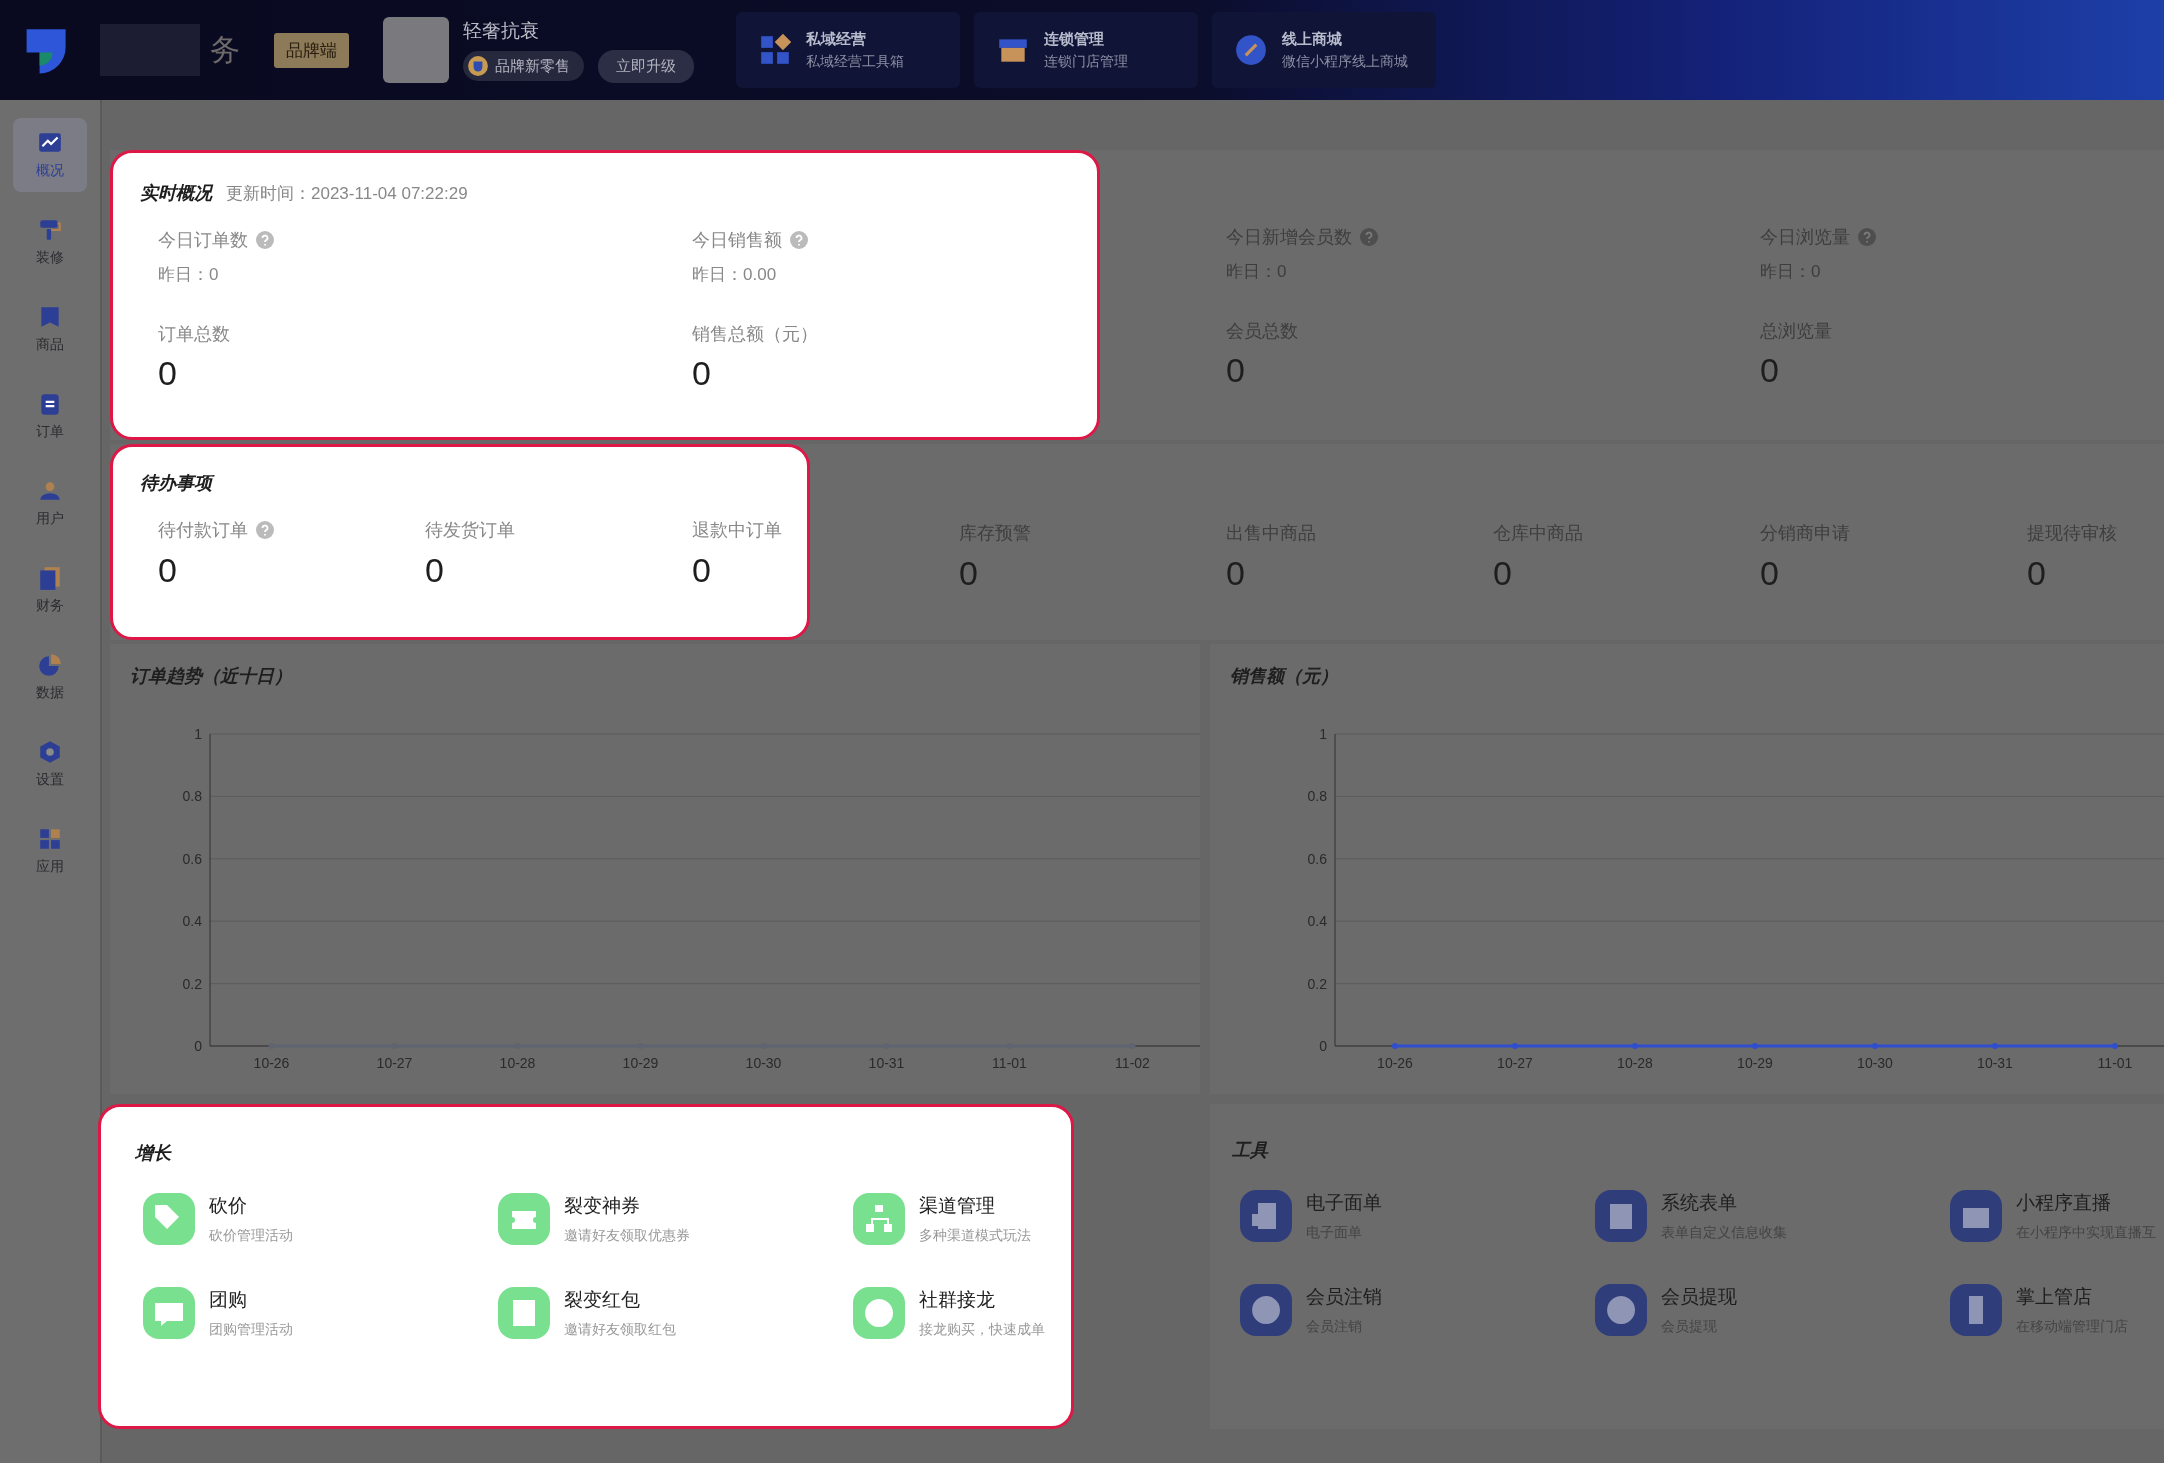 Image resolution: width=2164 pixels, height=1463 pixels. I want to click on tag-icon, so click(169, 1219).